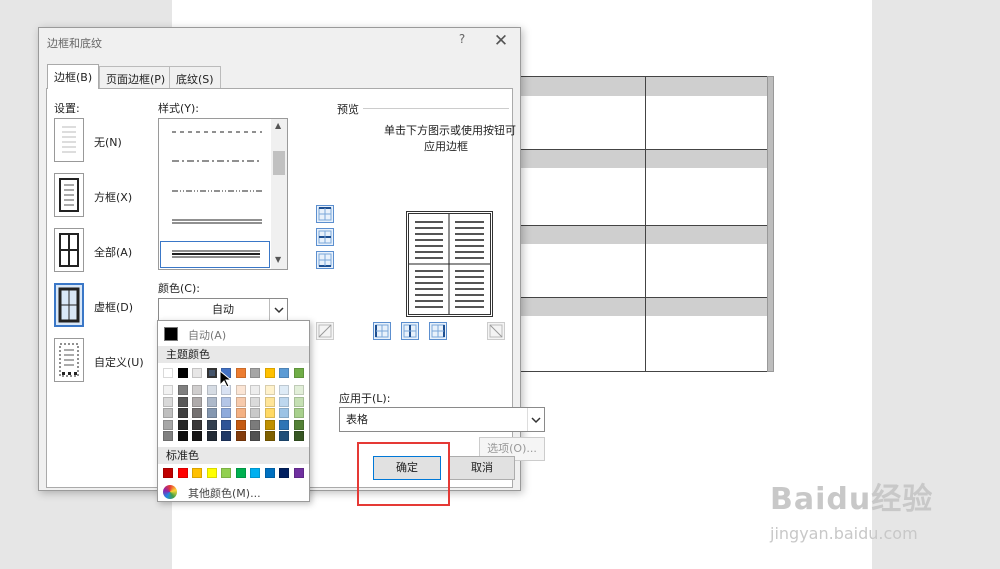 This screenshot has height=569, width=1000. Describe the element at coordinates (279, 194) in the screenshot. I see `style-scrollbar: ▲ ▼` at that location.